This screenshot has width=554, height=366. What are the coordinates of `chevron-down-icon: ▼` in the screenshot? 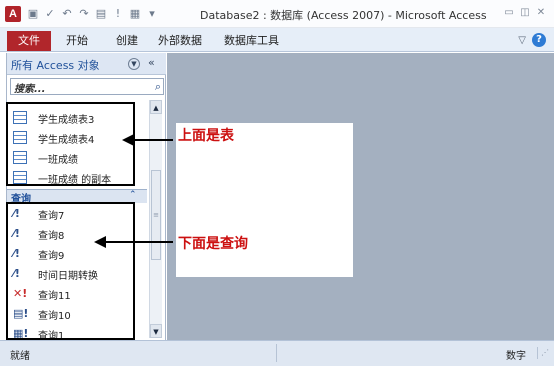 It's located at (134, 64).